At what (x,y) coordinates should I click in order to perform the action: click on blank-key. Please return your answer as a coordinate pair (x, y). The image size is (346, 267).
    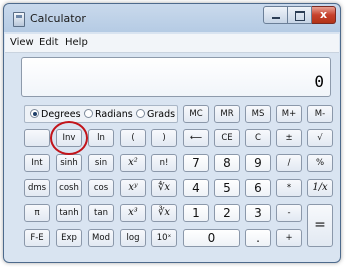
    Looking at the image, I should click on (37, 138).